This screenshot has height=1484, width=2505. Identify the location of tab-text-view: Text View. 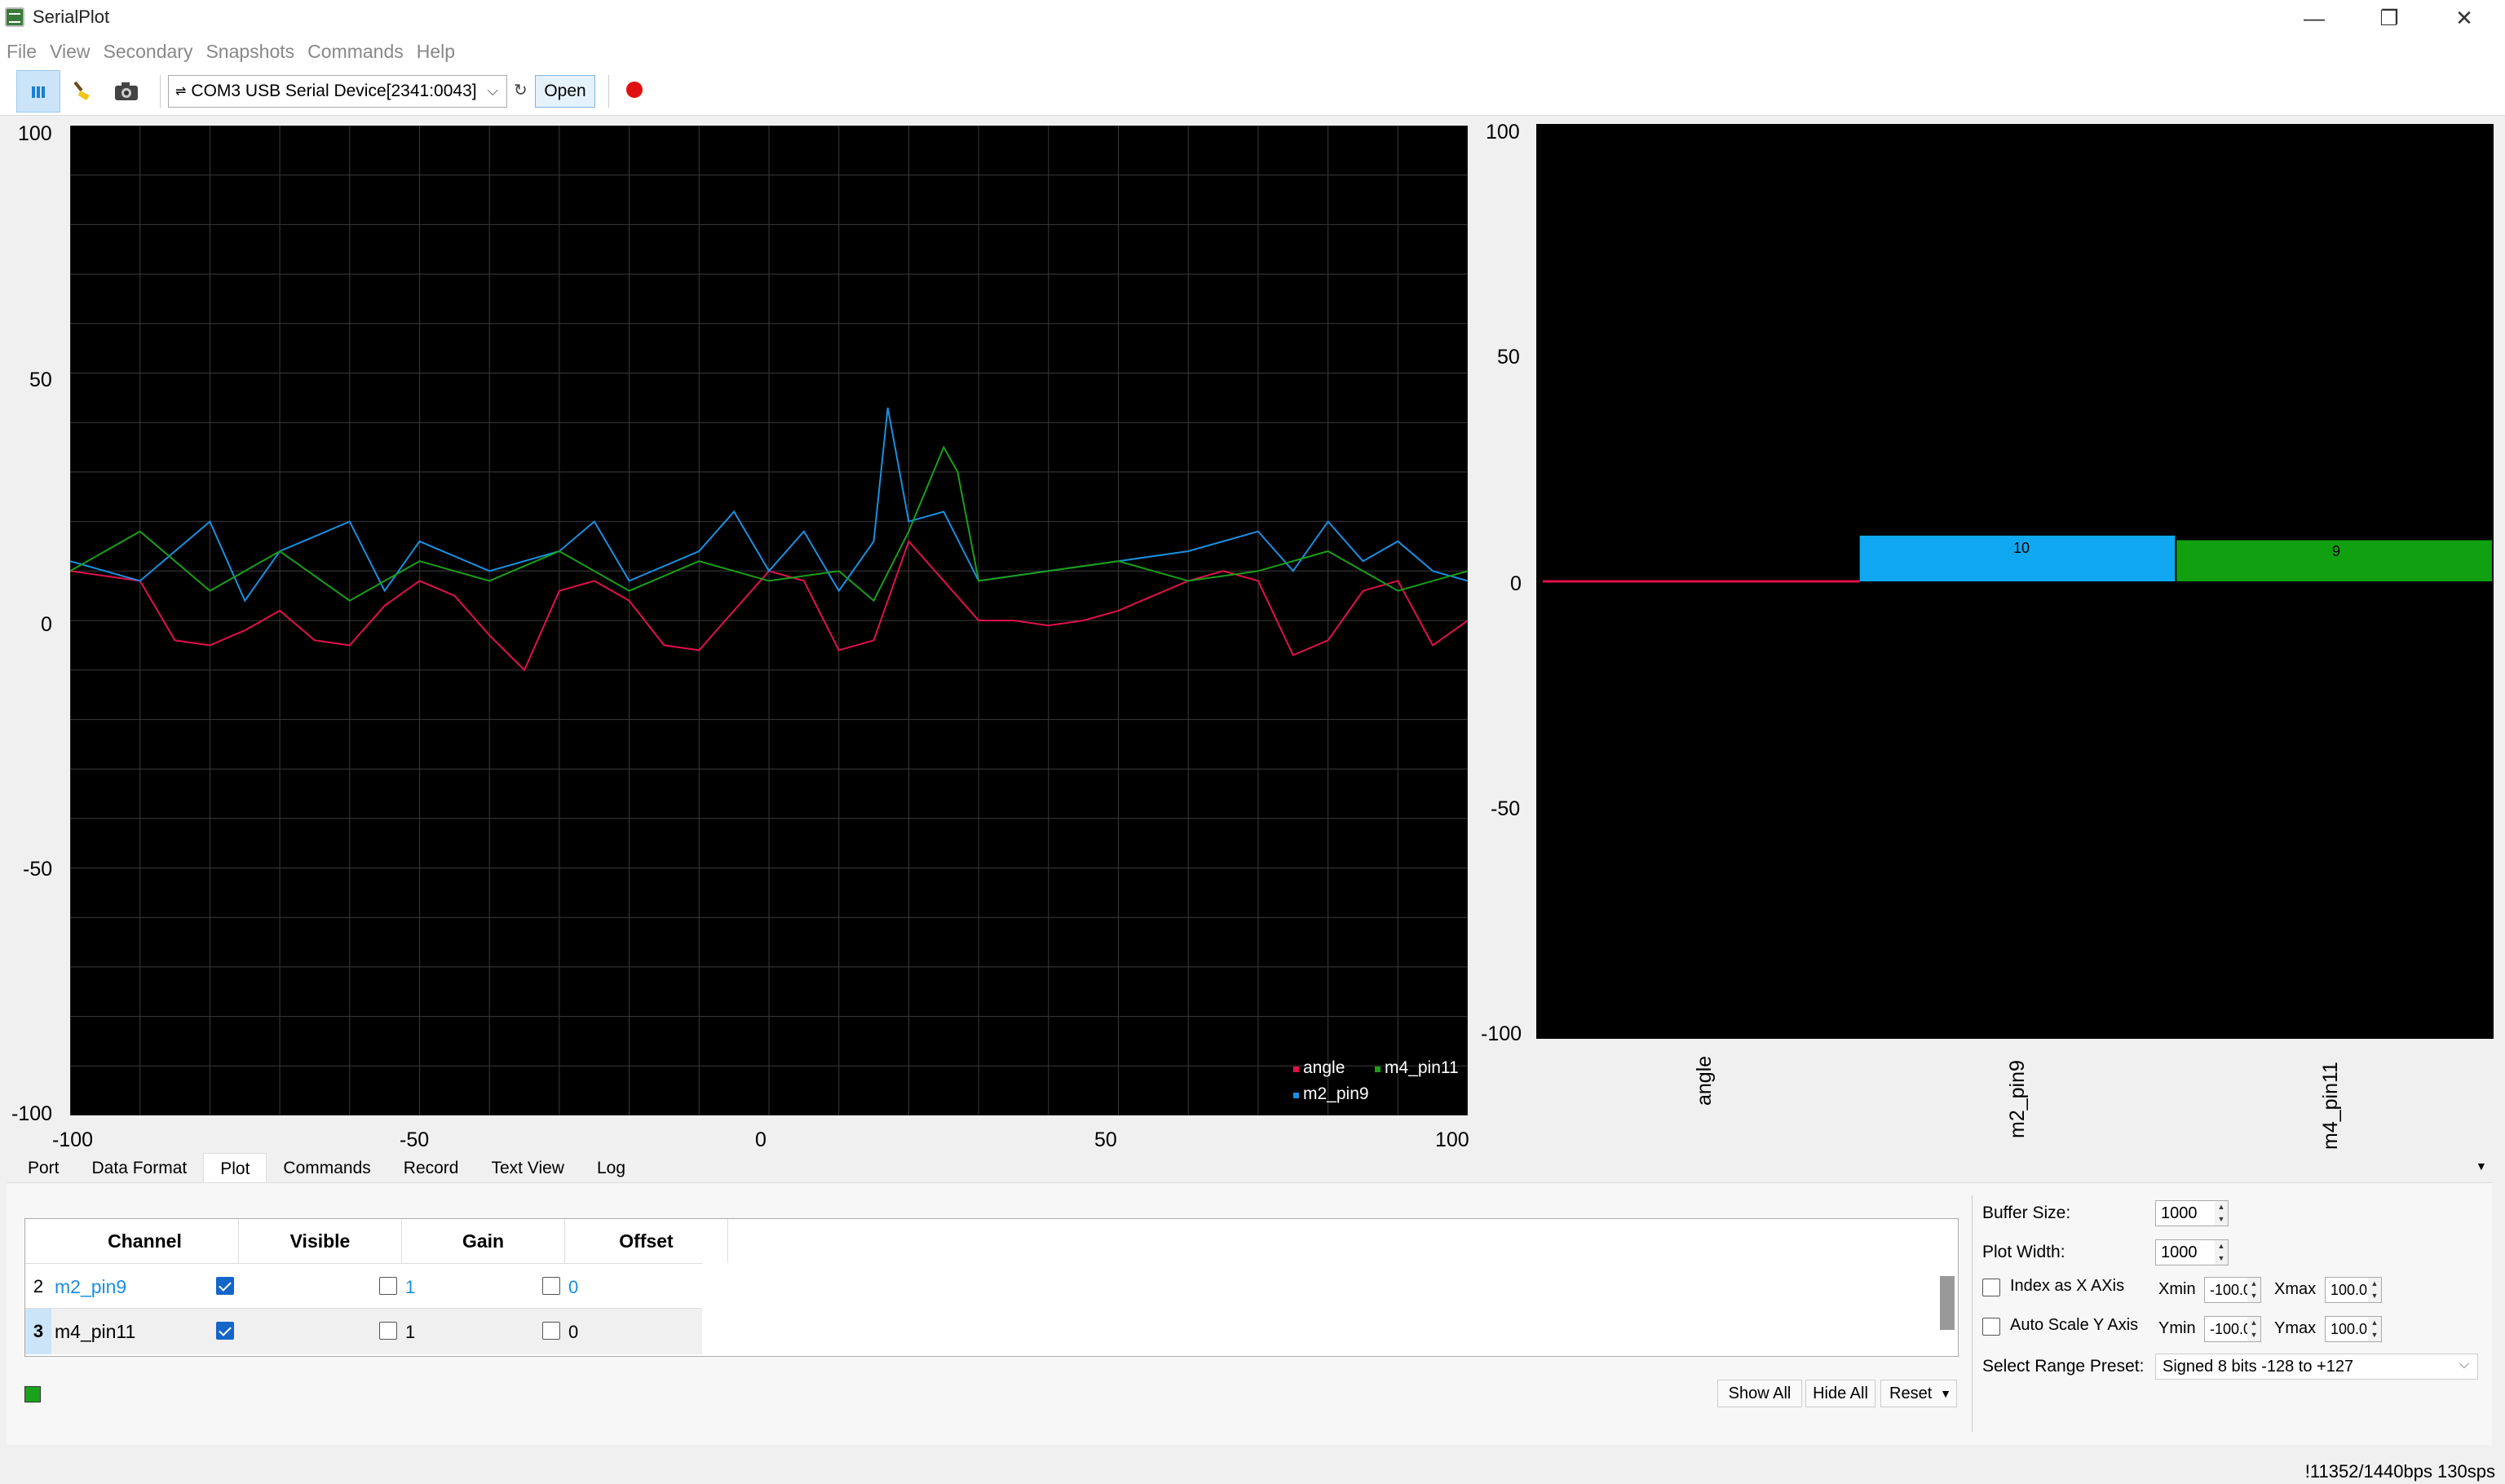
(528, 1168).